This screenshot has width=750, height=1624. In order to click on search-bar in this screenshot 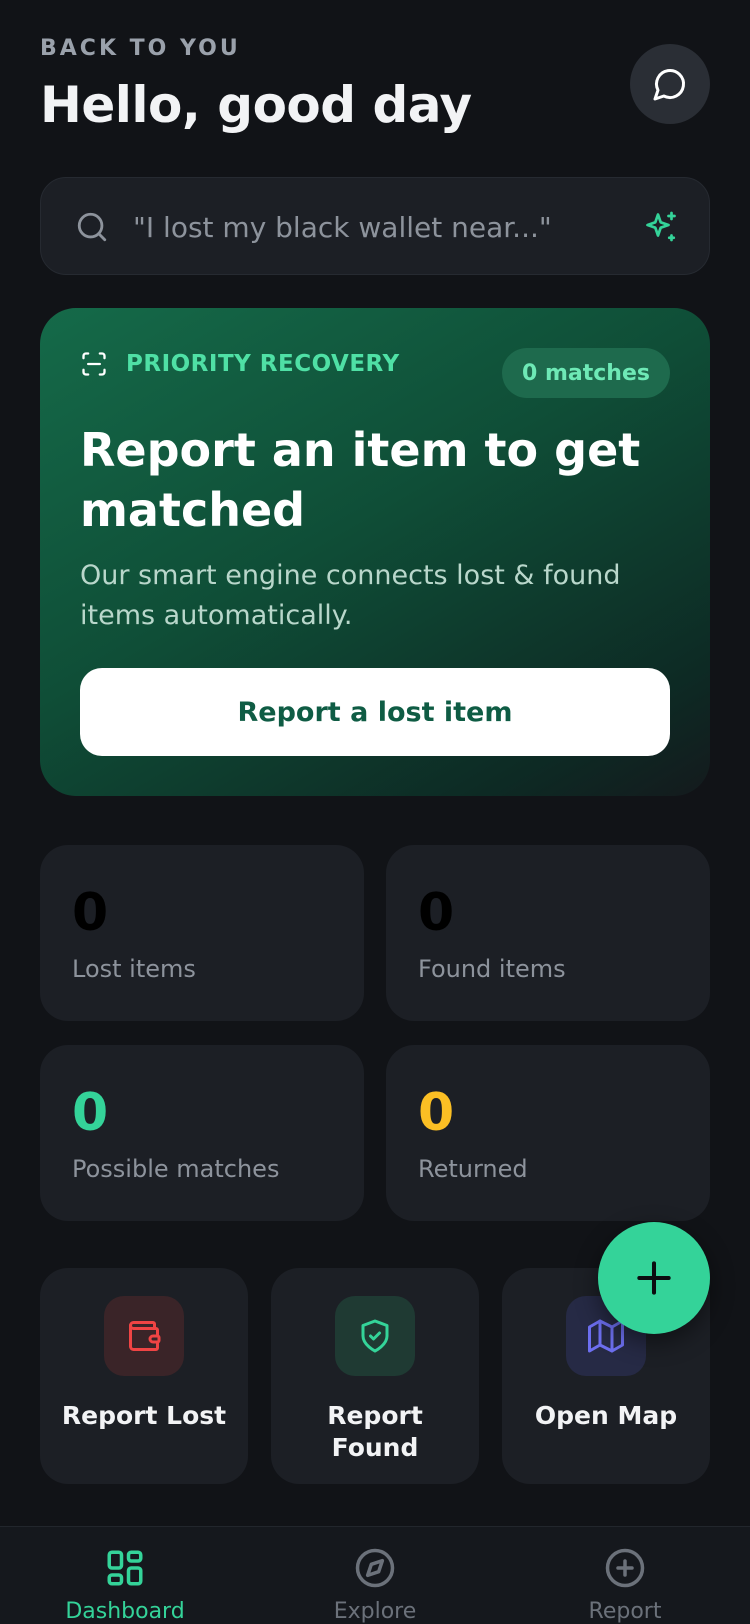, I will do `click(375, 226)`.